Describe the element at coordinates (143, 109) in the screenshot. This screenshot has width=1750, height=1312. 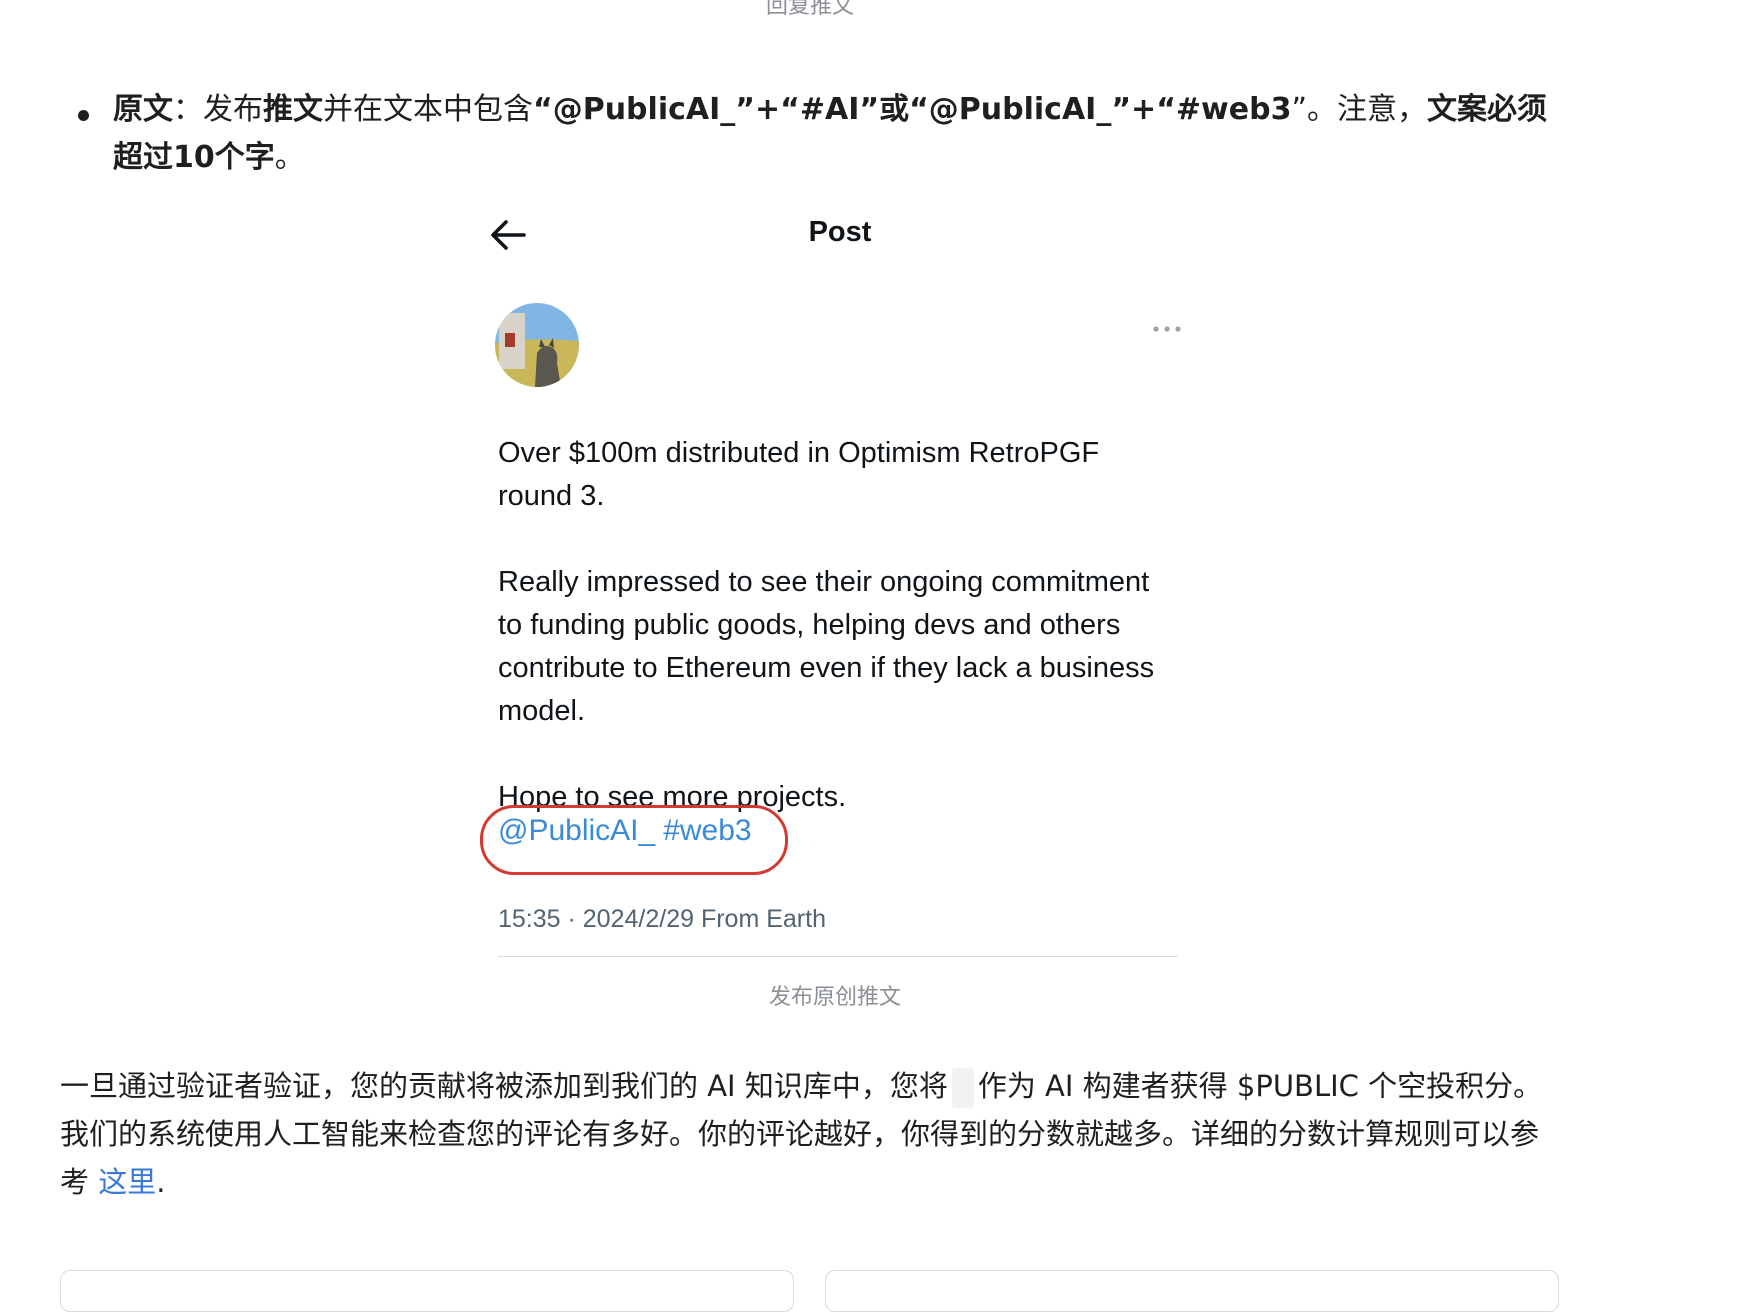
I see `instruction-label: 原文` at that location.